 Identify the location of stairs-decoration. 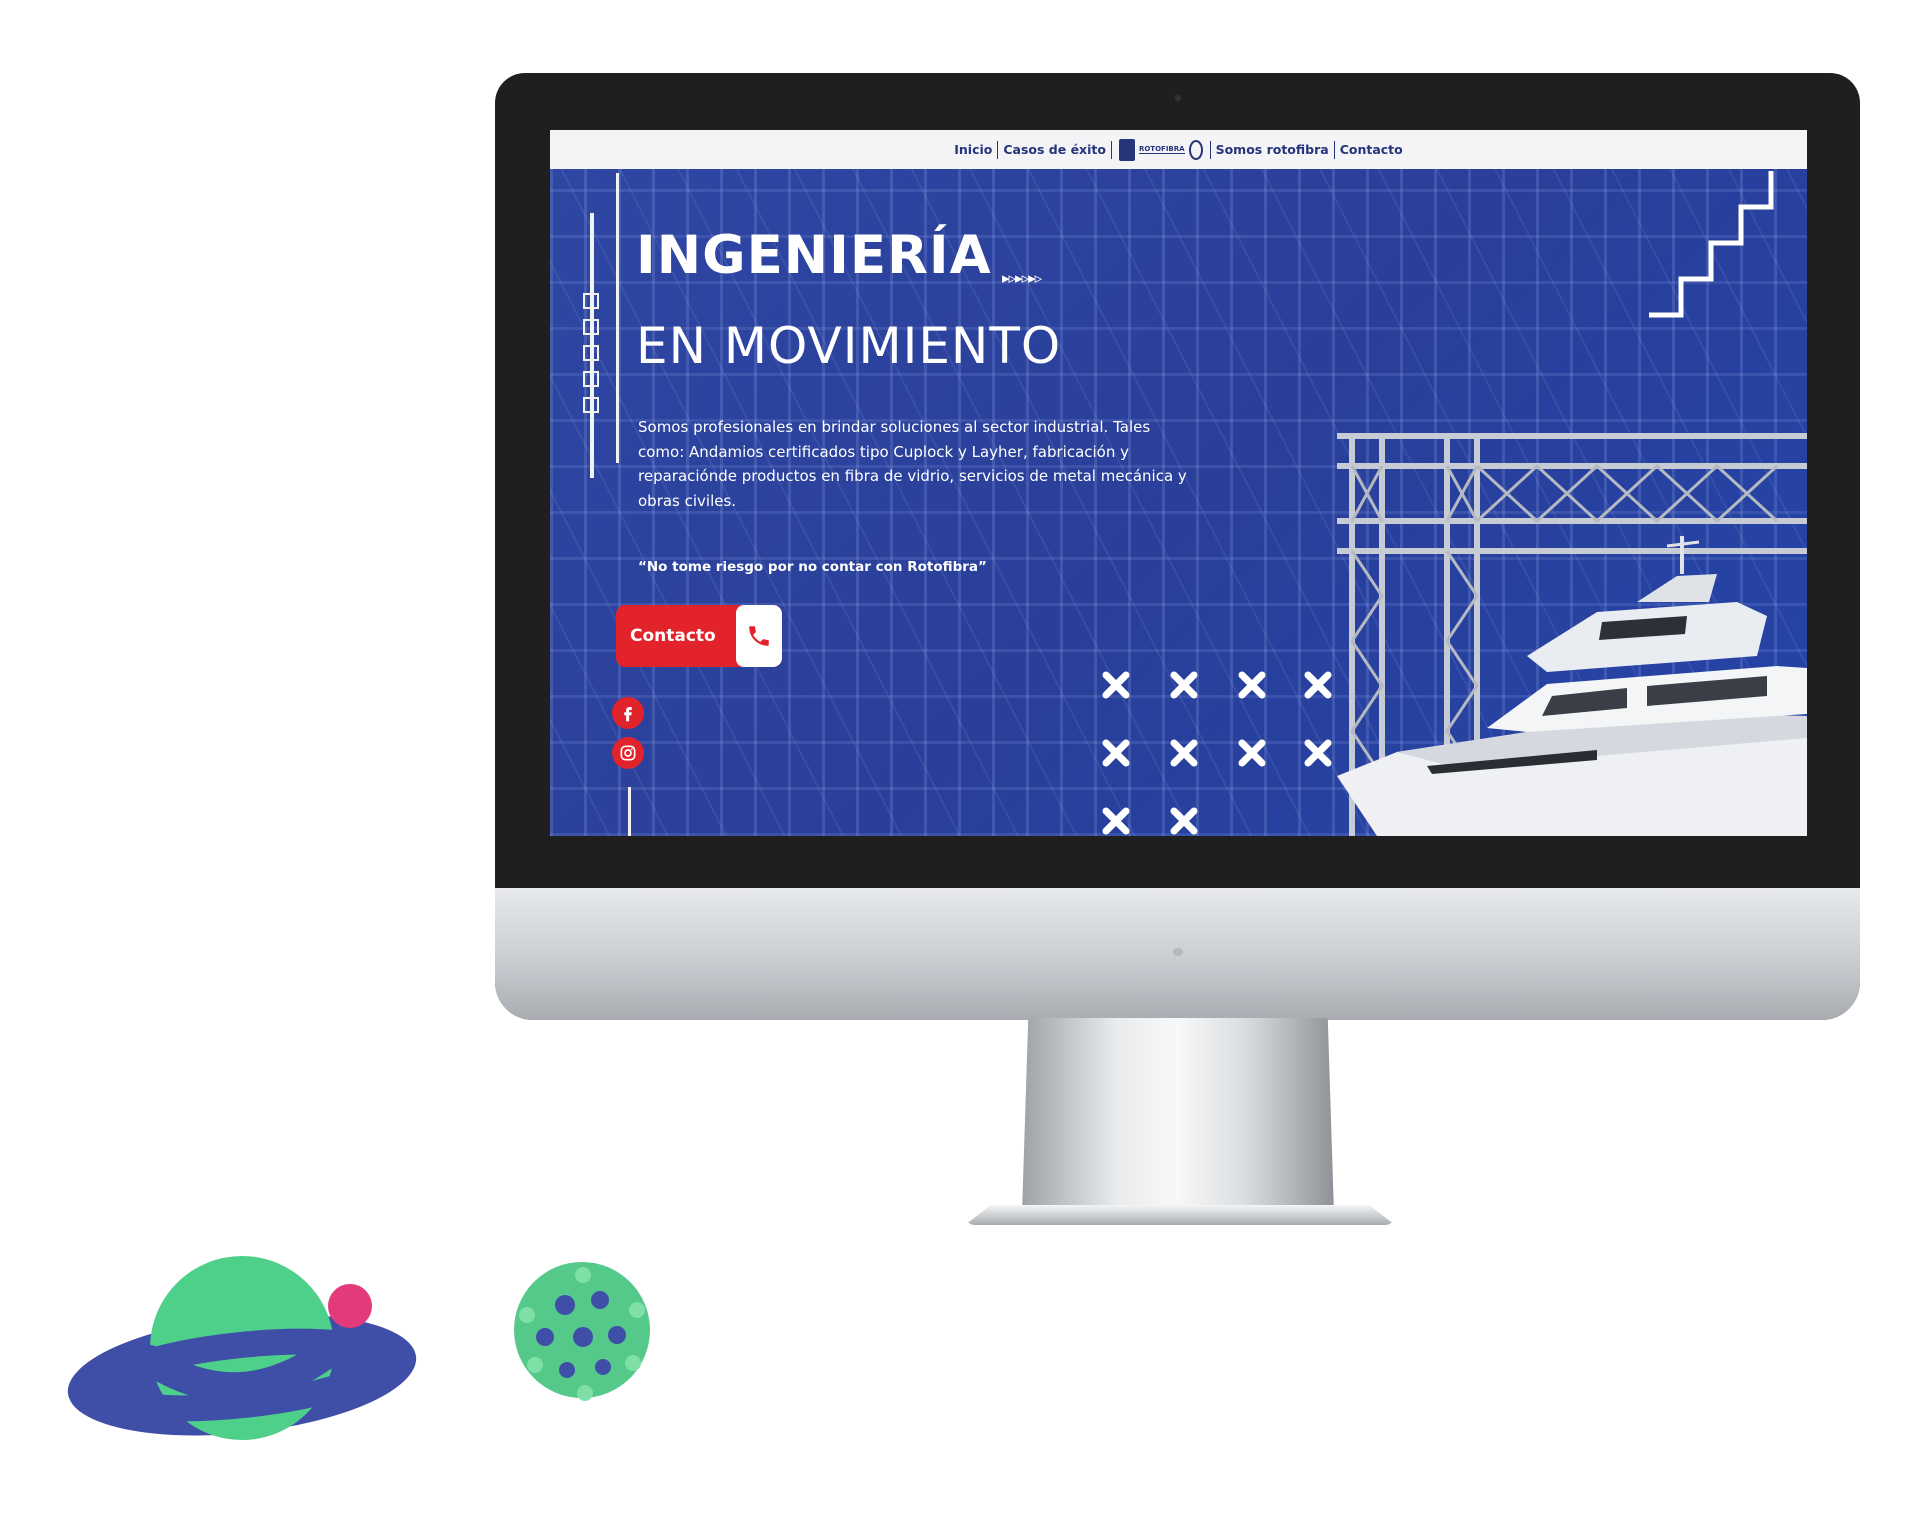
(1711, 244).